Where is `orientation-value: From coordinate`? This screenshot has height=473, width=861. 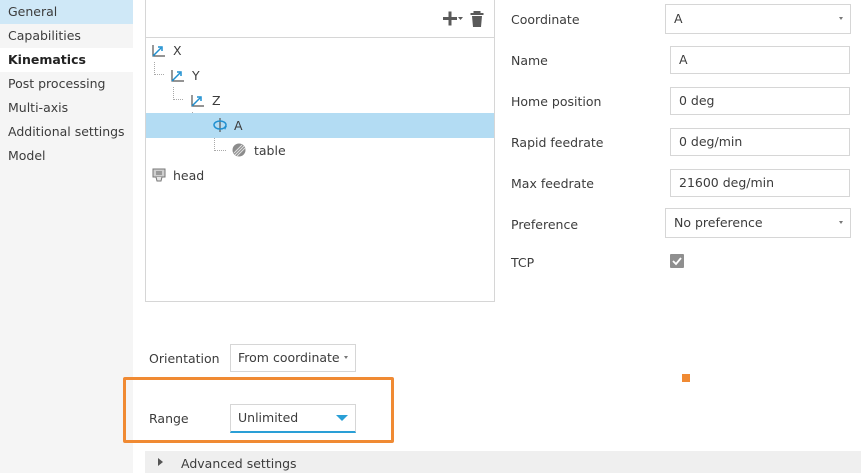 orientation-value: From coordinate is located at coordinates (289, 357).